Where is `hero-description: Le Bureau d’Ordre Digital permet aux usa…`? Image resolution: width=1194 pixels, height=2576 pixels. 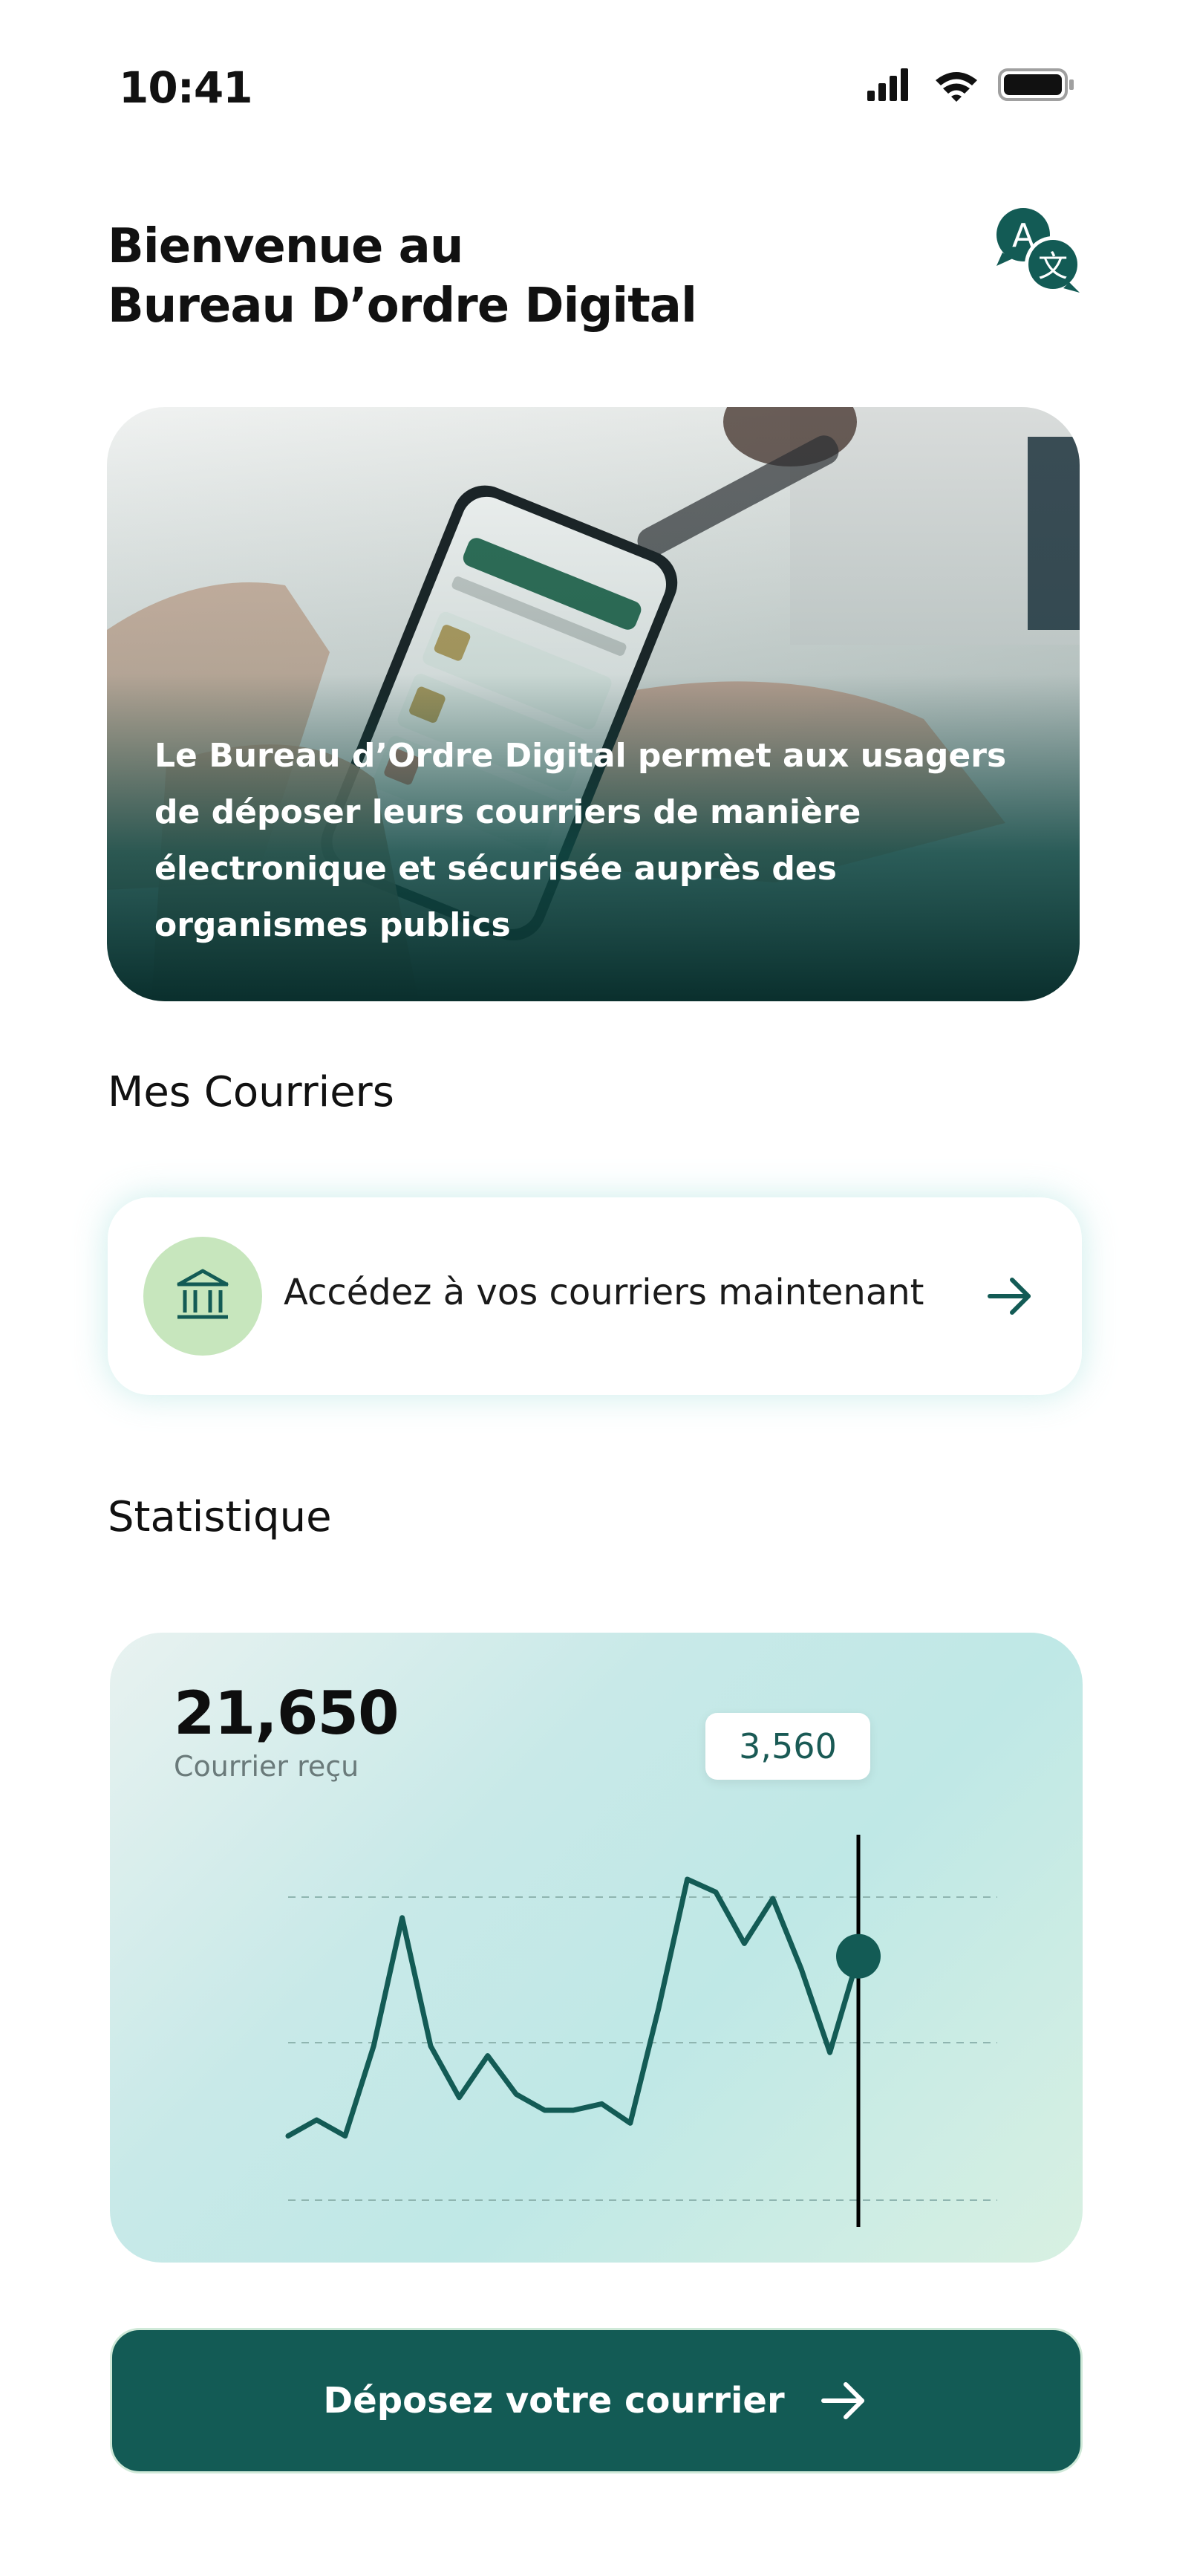
hero-description: Le Bureau d’Ordre Digital permet aux usa… is located at coordinates (580, 840).